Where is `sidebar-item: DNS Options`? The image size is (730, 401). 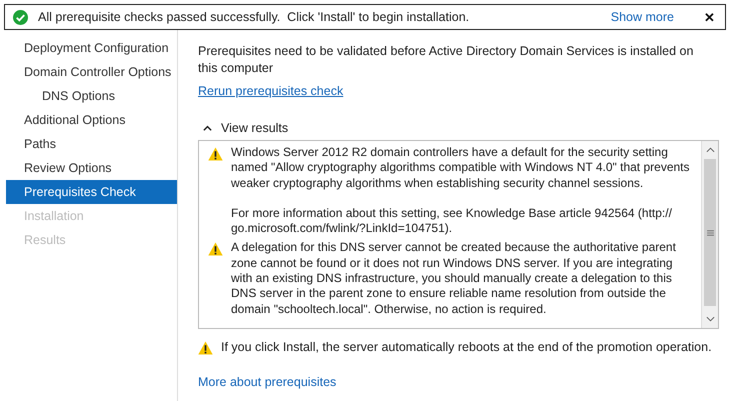
sidebar-item: DNS Options is located at coordinates (91, 96).